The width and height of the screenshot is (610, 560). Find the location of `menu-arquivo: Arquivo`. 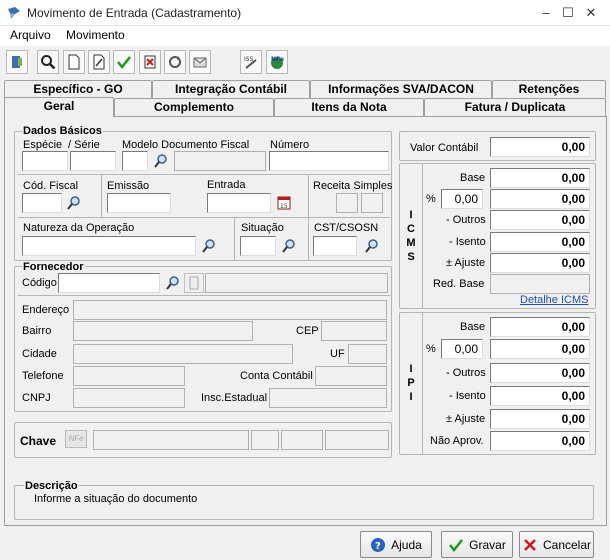

menu-arquivo: Arquivo is located at coordinates (30, 35).